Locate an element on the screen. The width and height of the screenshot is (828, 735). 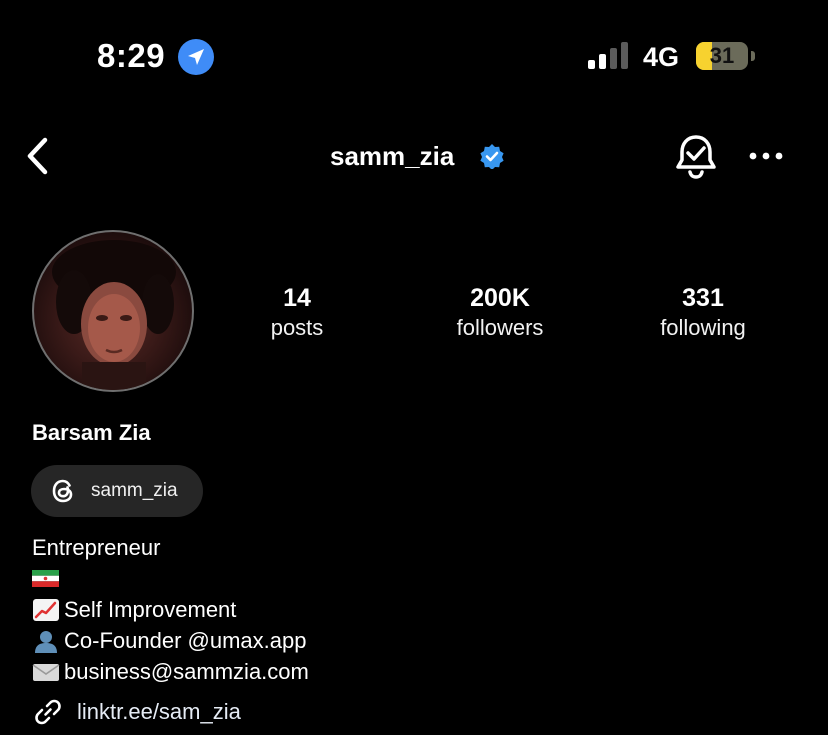
threads-icon is located at coordinates (62, 491).